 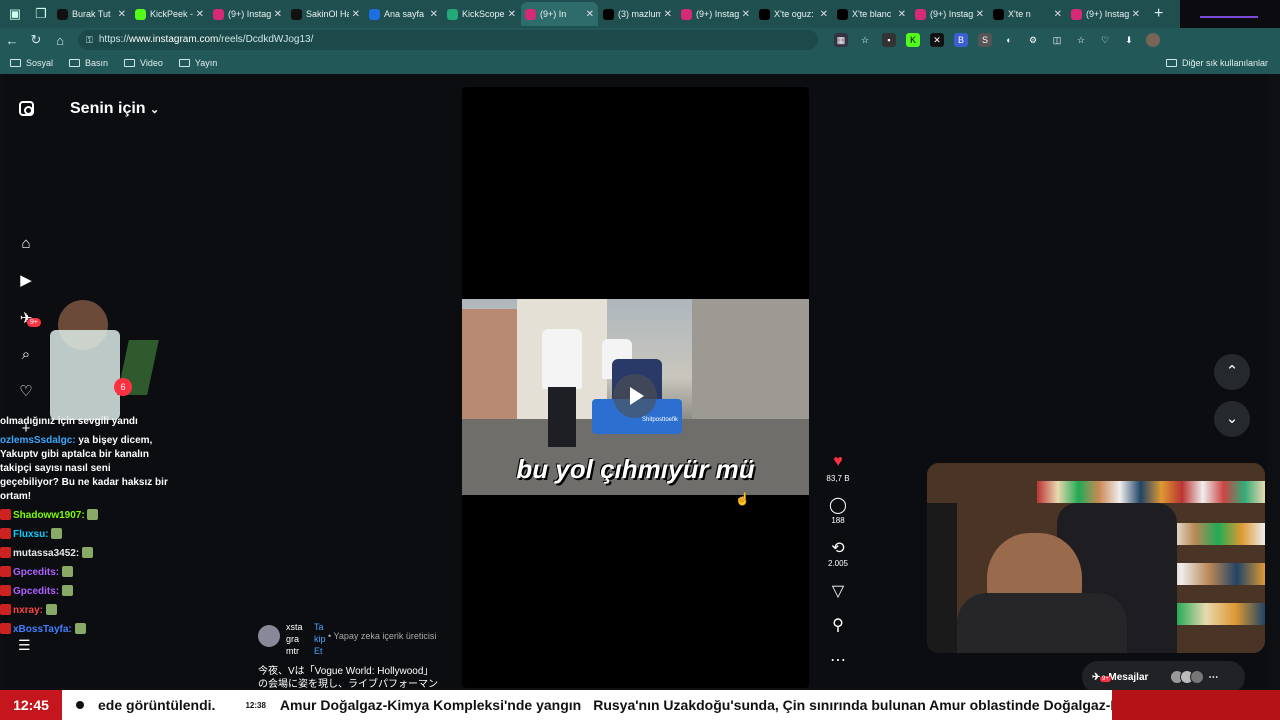 What do you see at coordinates (1224, 63) in the screenshot?
I see `other-bookmarks-label: Diğer sık kullanılanlar` at bounding box center [1224, 63].